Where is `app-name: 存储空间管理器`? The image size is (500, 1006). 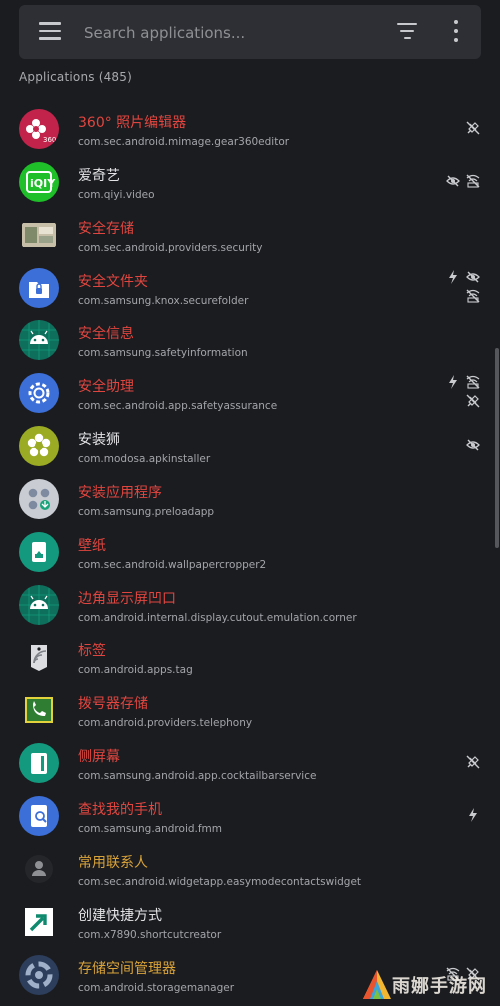
app-name: 存储空间管理器 is located at coordinates (127, 968).